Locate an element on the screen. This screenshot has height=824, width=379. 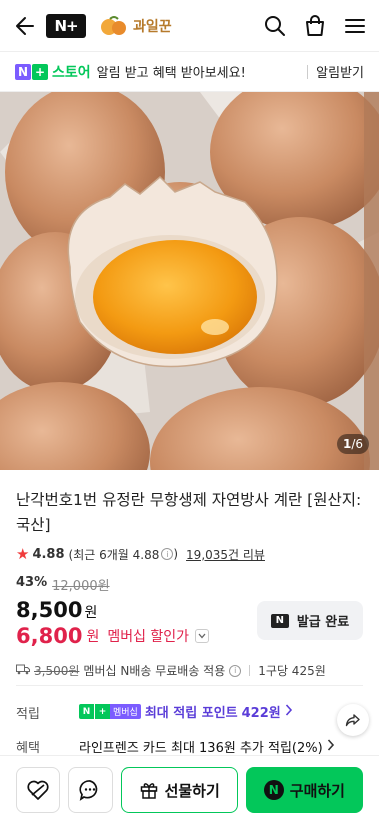
member-price-unit: 원 is located at coordinates (93, 637).